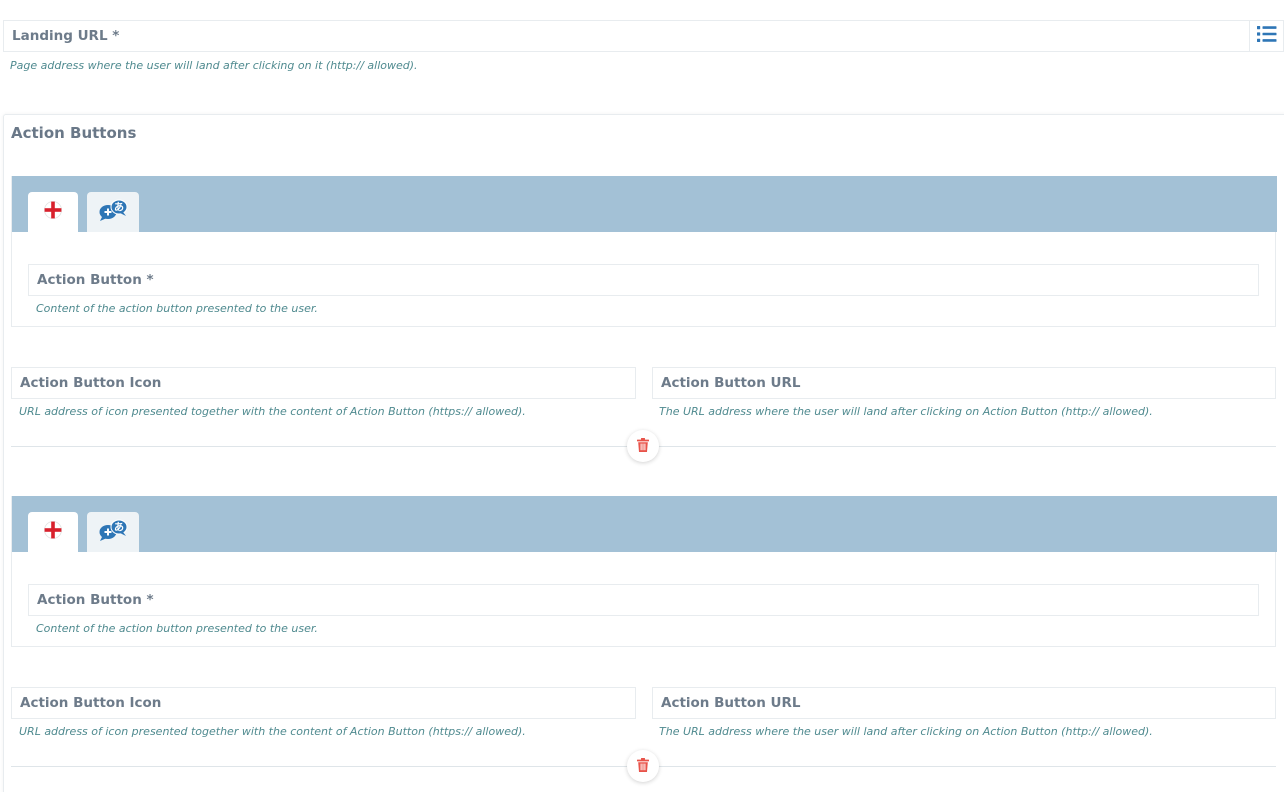 The image size is (1284, 792). I want to click on action-buttons-title: Action Buttons, so click(74, 133).